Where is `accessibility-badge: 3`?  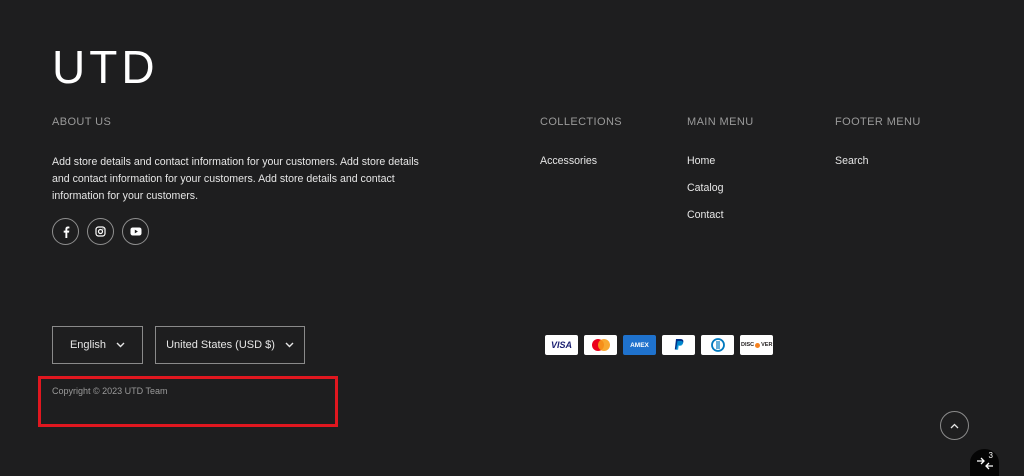 accessibility-badge: 3 is located at coordinates (990, 455).